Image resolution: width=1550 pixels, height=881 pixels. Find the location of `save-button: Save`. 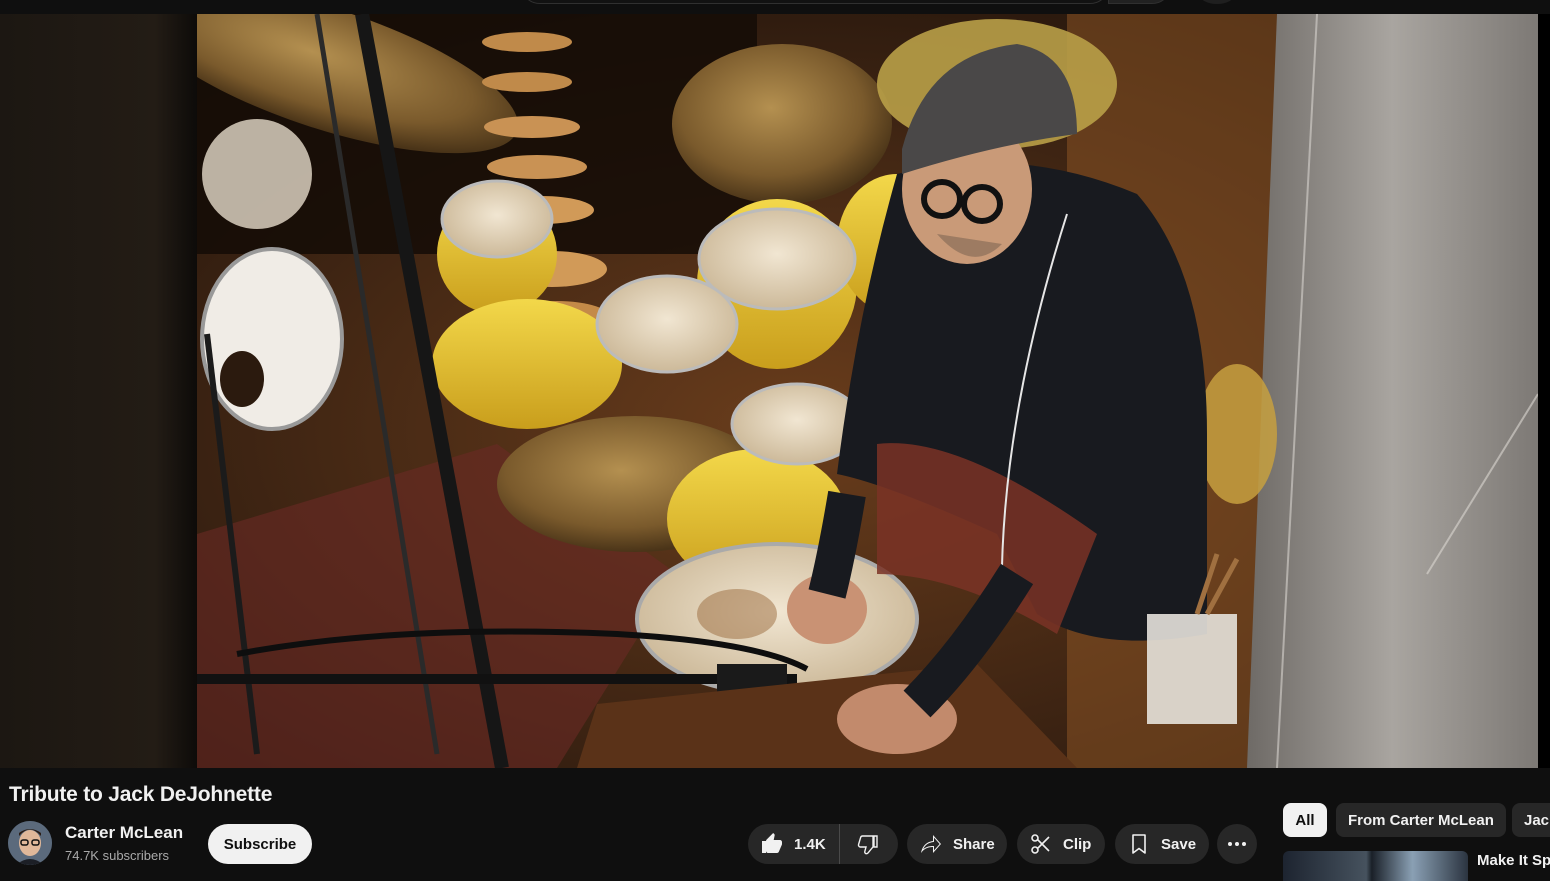

save-button: Save is located at coordinates (1162, 844).